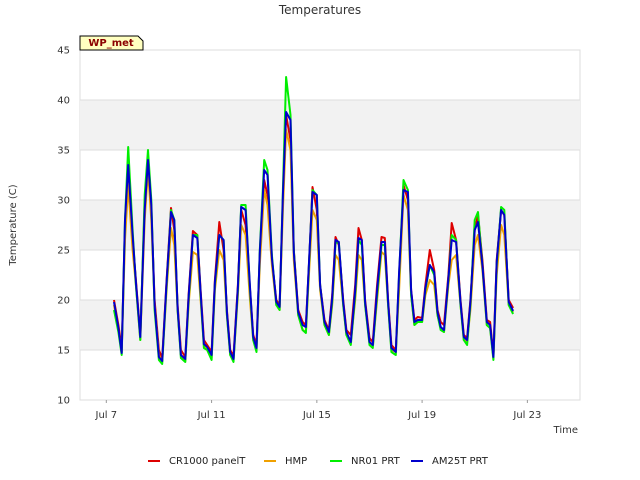 The width and height of the screenshot is (640, 480). Describe the element at coordinates (460, 461) in the screenshot. I see `legend-label: AM25T PRT` at that location.